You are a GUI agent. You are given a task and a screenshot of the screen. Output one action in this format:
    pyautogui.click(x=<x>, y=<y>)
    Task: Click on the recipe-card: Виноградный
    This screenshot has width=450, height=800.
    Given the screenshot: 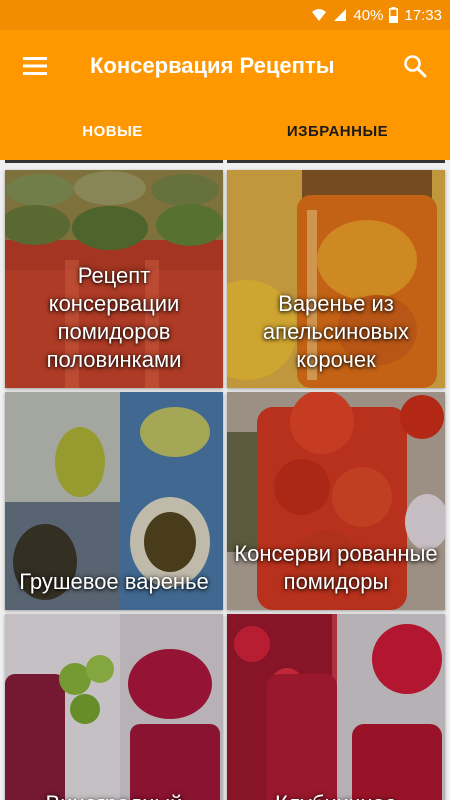 What is the action you would take?
    pyautogui.click(x=114, y=707)
    